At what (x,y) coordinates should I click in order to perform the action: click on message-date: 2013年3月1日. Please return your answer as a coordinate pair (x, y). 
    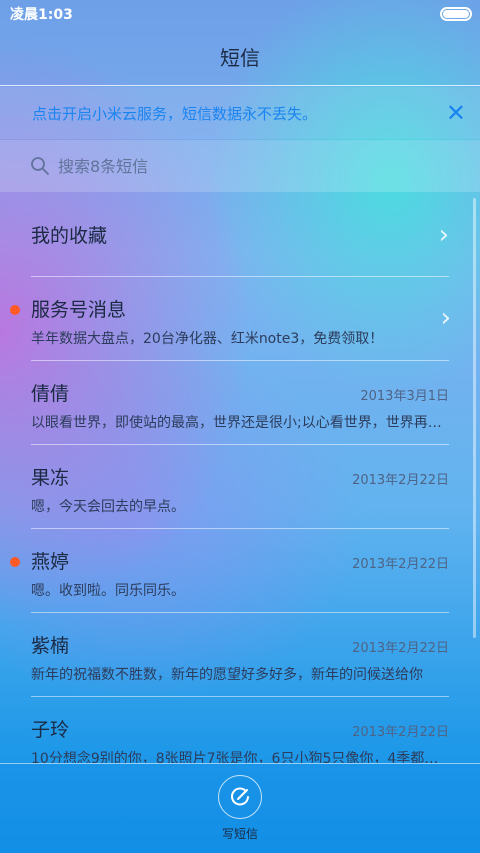
    Looking at the image, I should click on (404, 396).